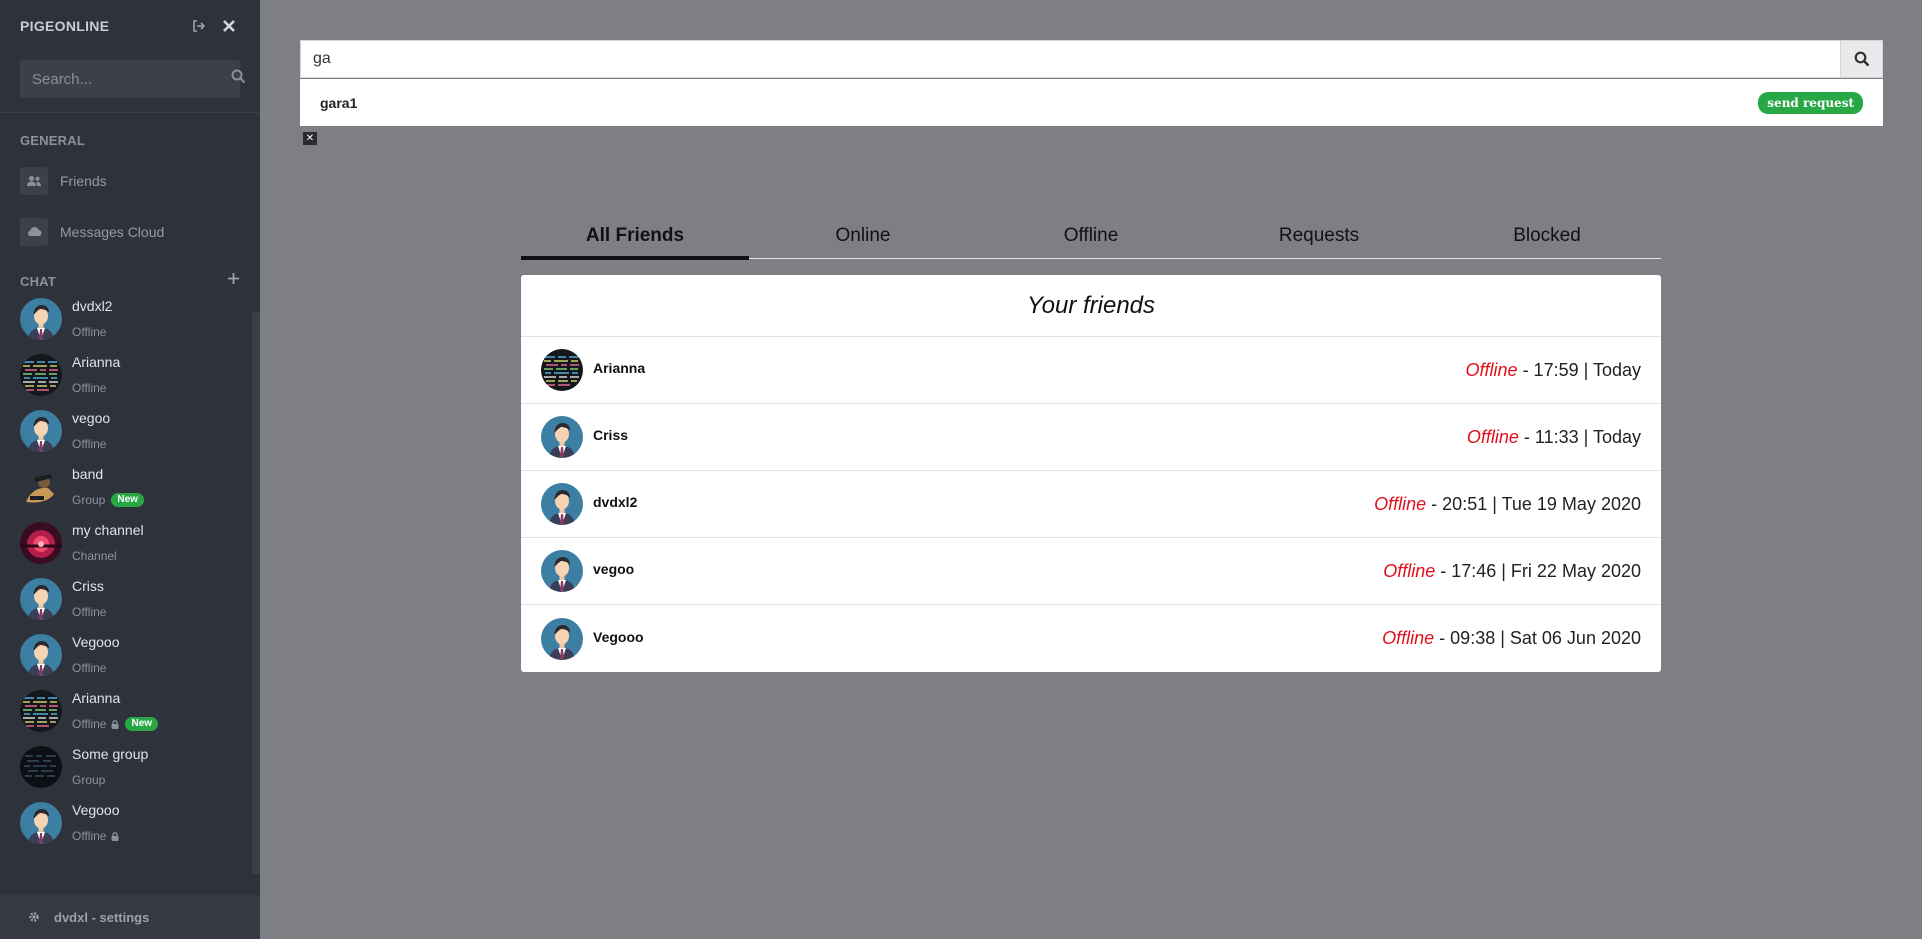 This screenshot has width=1922, height=939. I want to click on friend-name: dvdxl2, so click(615, 502).